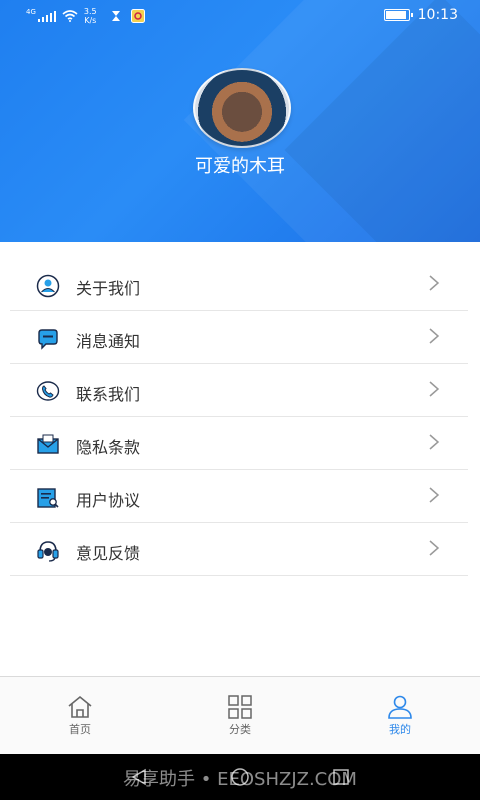 Image resolution: width=480 pixels, height=800 pixels. I want to click on menu-item-label: 用户协议, so click(108, 500).